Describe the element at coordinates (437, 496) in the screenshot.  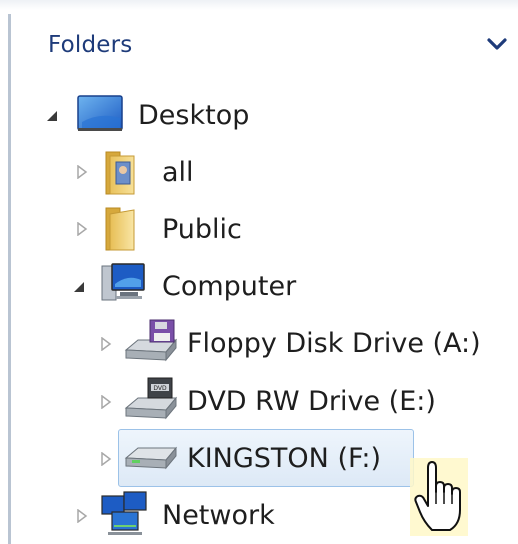
I see `hand-pointer-icon` at that location.